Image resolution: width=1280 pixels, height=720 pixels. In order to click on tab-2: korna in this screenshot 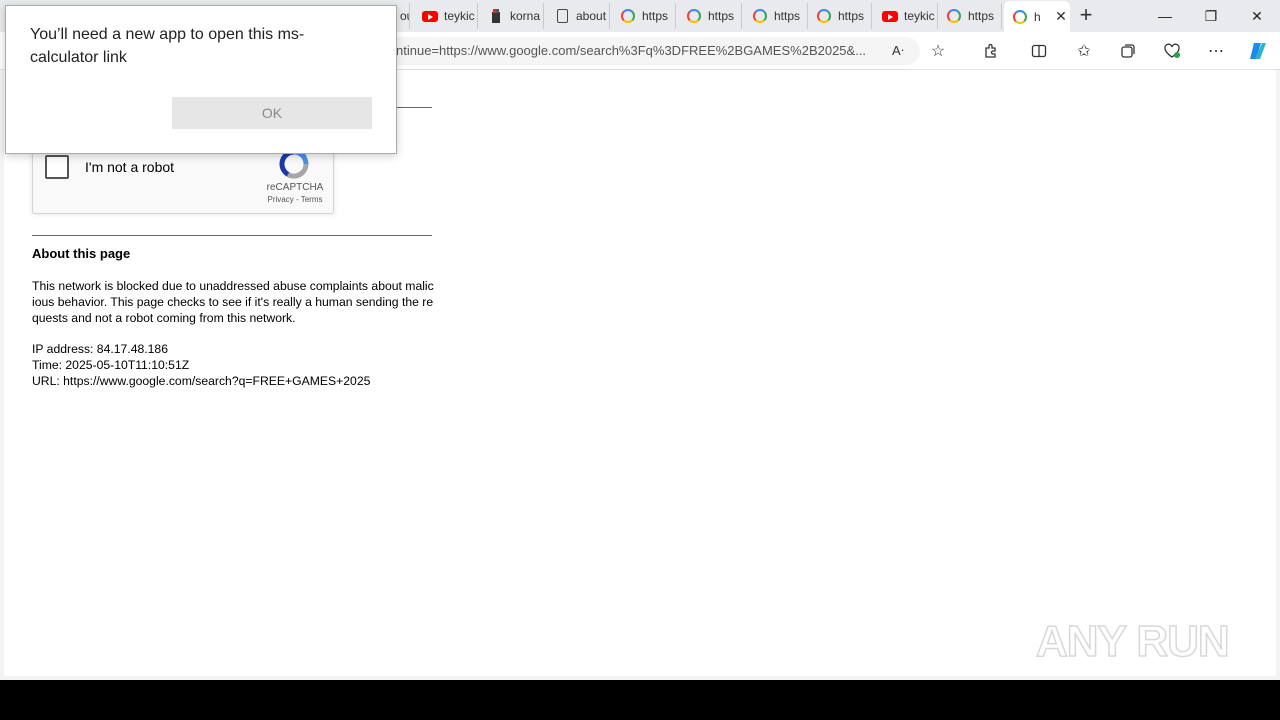, I will do `click(512, 16)`.